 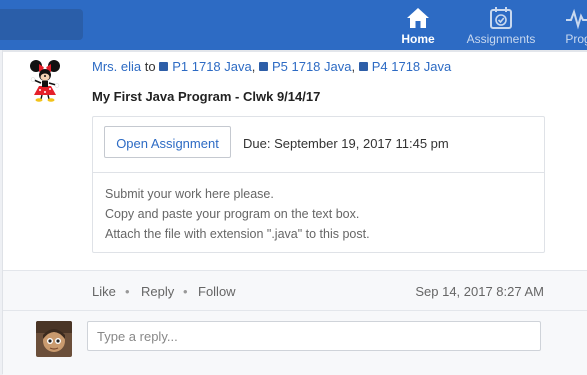 I want to click on author-link: Mrs. elia, so click(x=116, y=66).